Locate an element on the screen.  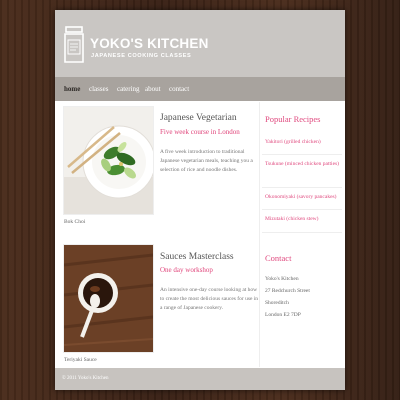
address-line: 27 Redchurch Street is located at coordinates (287, 291).